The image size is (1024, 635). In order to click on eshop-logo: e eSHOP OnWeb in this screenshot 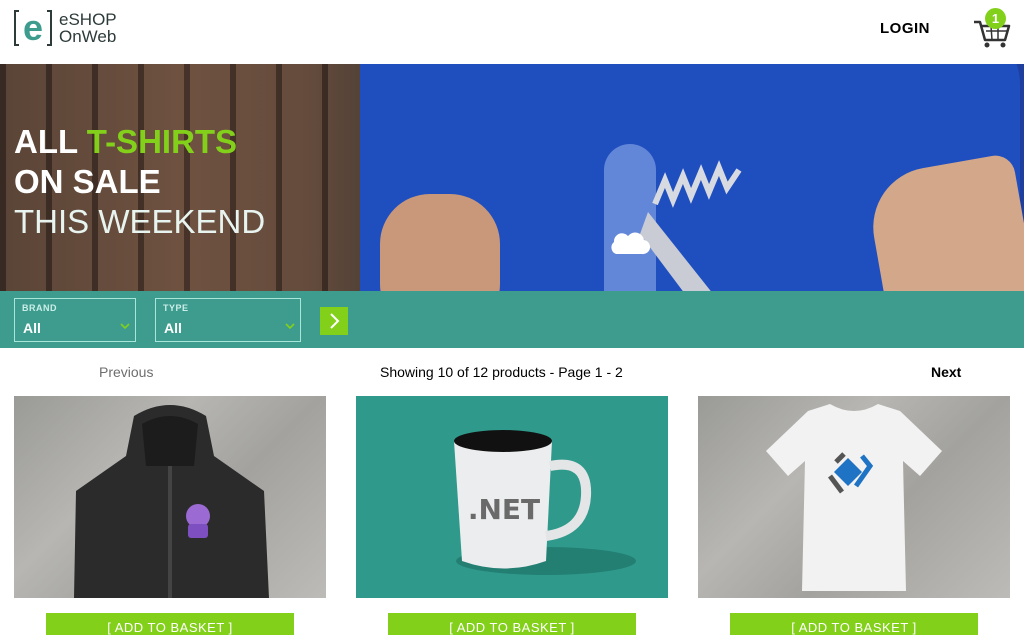, I will do `click(73, 29)`.